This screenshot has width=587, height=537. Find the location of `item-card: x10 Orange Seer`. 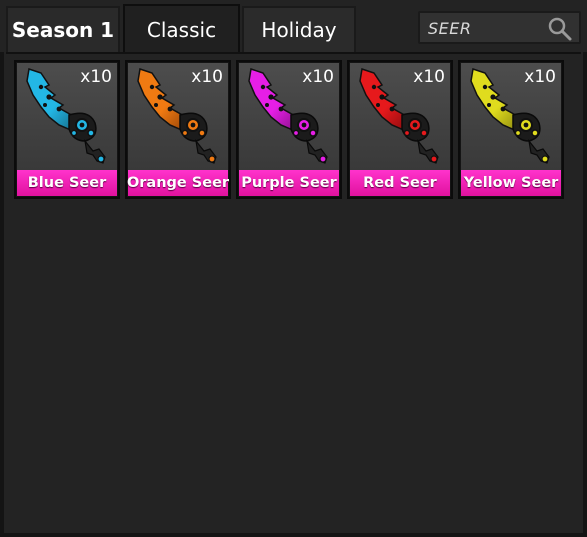

item-card: x10 Orange Seer is located at coordinates (178, 129).